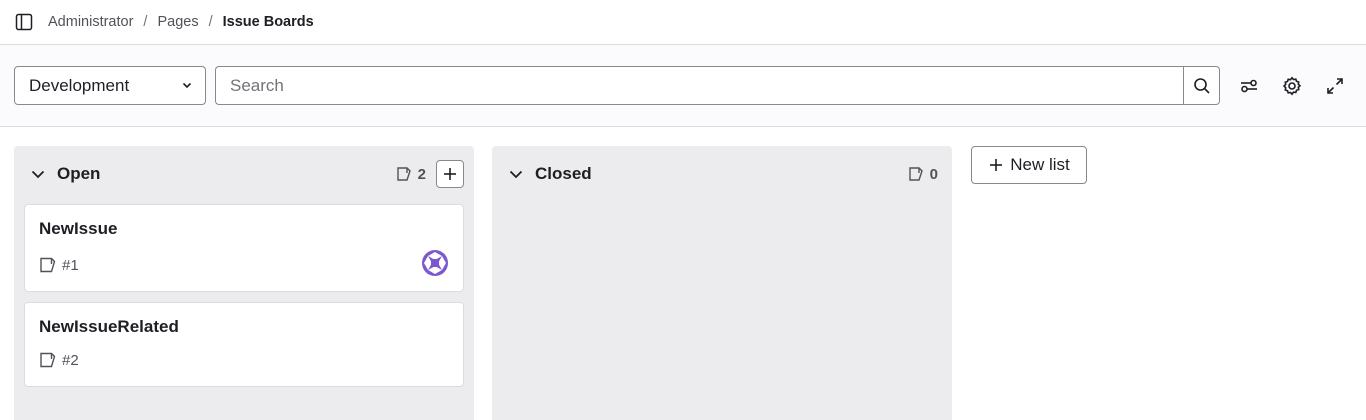  Describe the element at coordinates (24, 22) in the screenshot. I see `sidebar-toggle-icon` at that location.